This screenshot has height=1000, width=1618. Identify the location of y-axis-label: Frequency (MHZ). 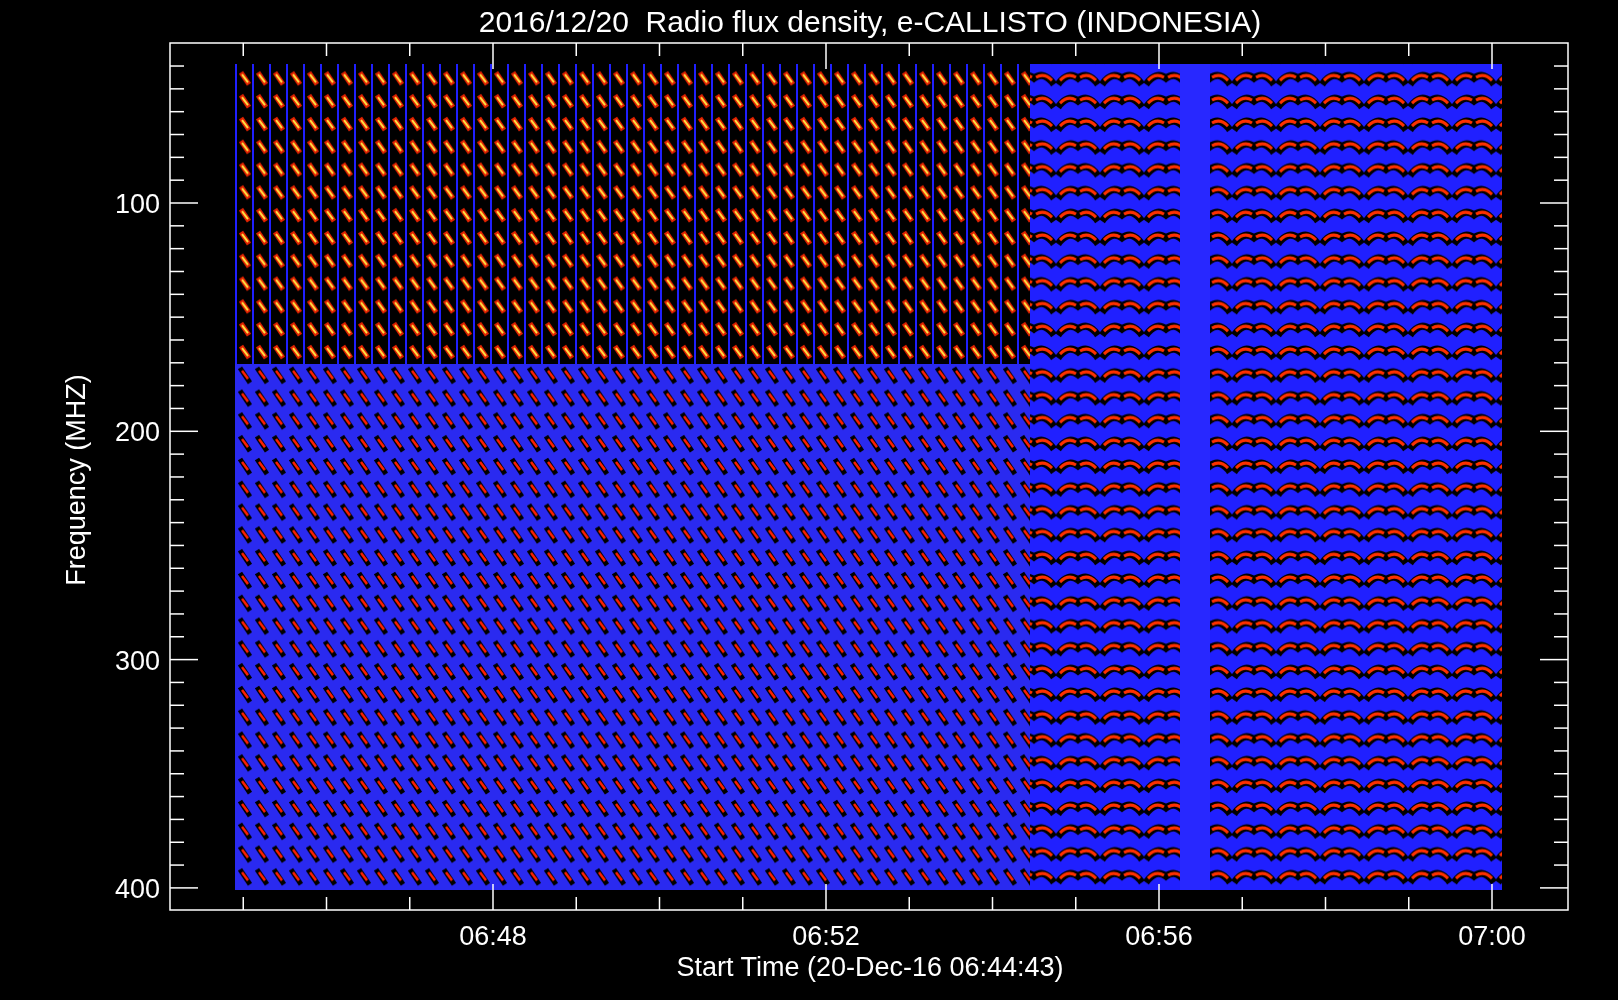
(76, 480).